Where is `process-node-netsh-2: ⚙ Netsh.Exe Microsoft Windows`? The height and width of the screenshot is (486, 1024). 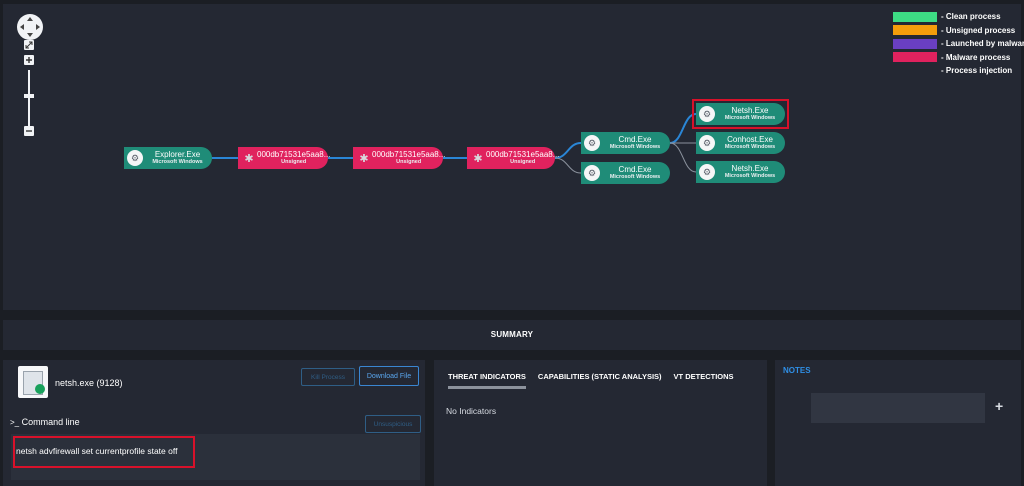
process-node-netsh-2: ⚙ Netsh.Exe Microsoft Windows is located at coordinates (740, 172).